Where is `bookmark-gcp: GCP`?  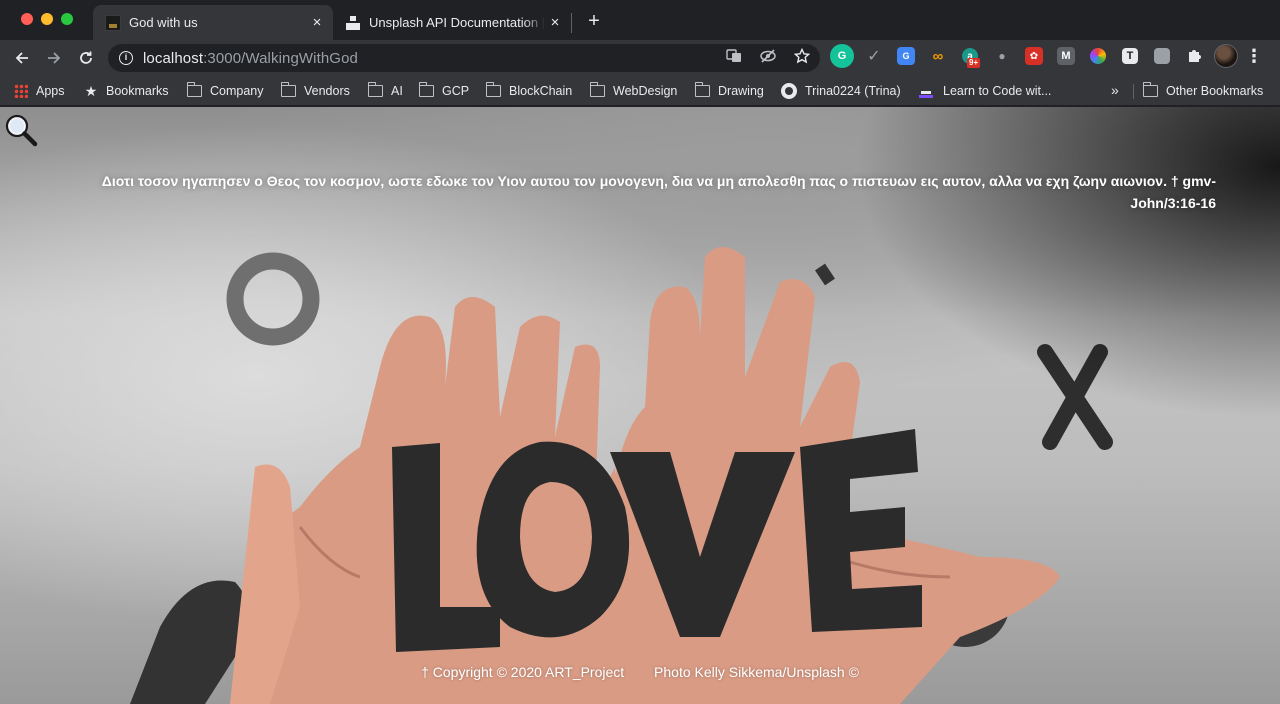
bookmark-gcp: GCP is located at coordinates (444, 91).